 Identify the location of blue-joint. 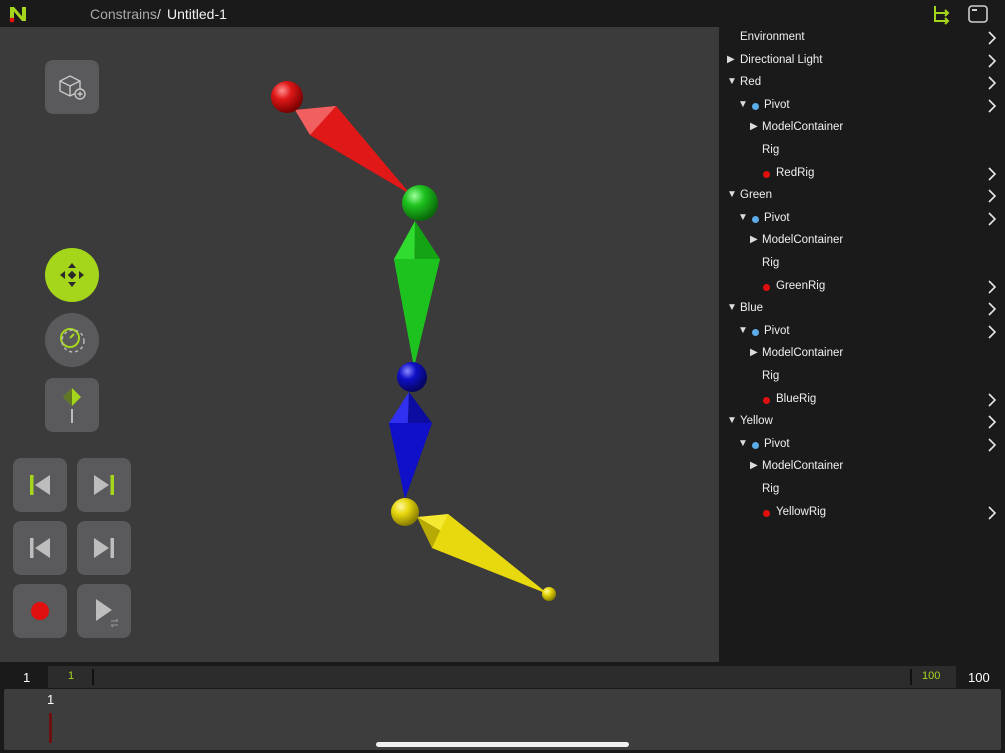
(412, 377).